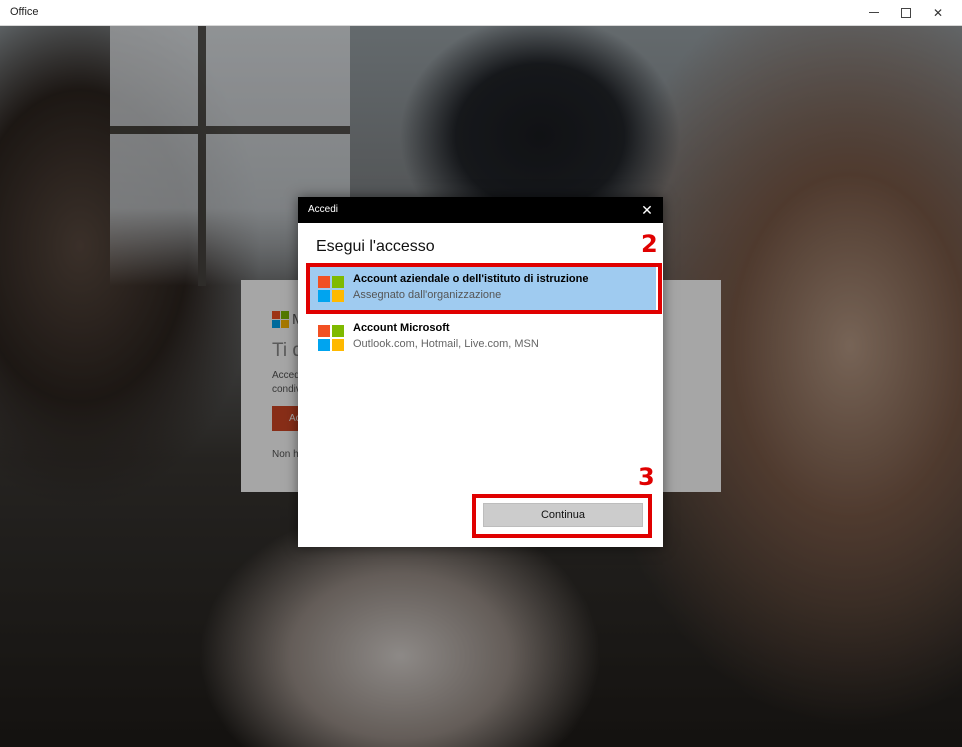 The width and height of the screenshot is (962, 747). I want to click on close-button: ✕, so click(938, 12).